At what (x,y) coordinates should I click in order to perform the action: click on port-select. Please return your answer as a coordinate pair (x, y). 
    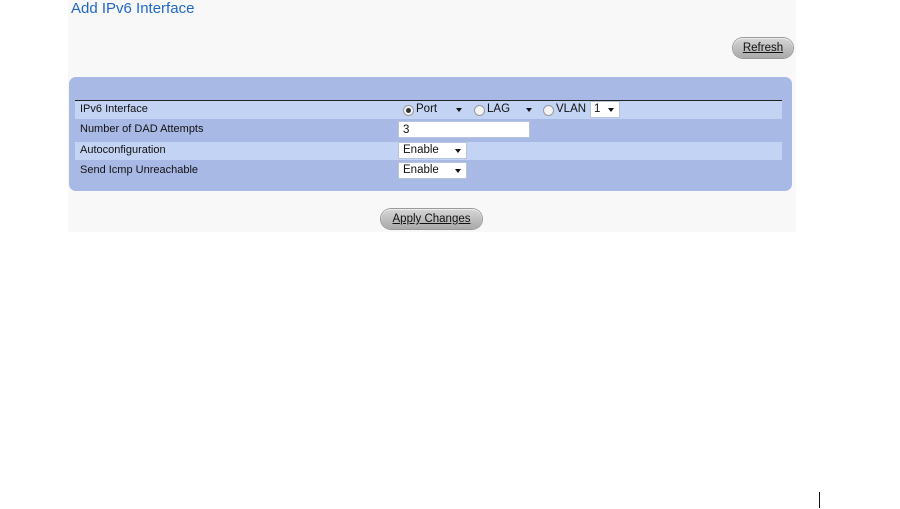
    Looking at the image, I should click on (455, 109).